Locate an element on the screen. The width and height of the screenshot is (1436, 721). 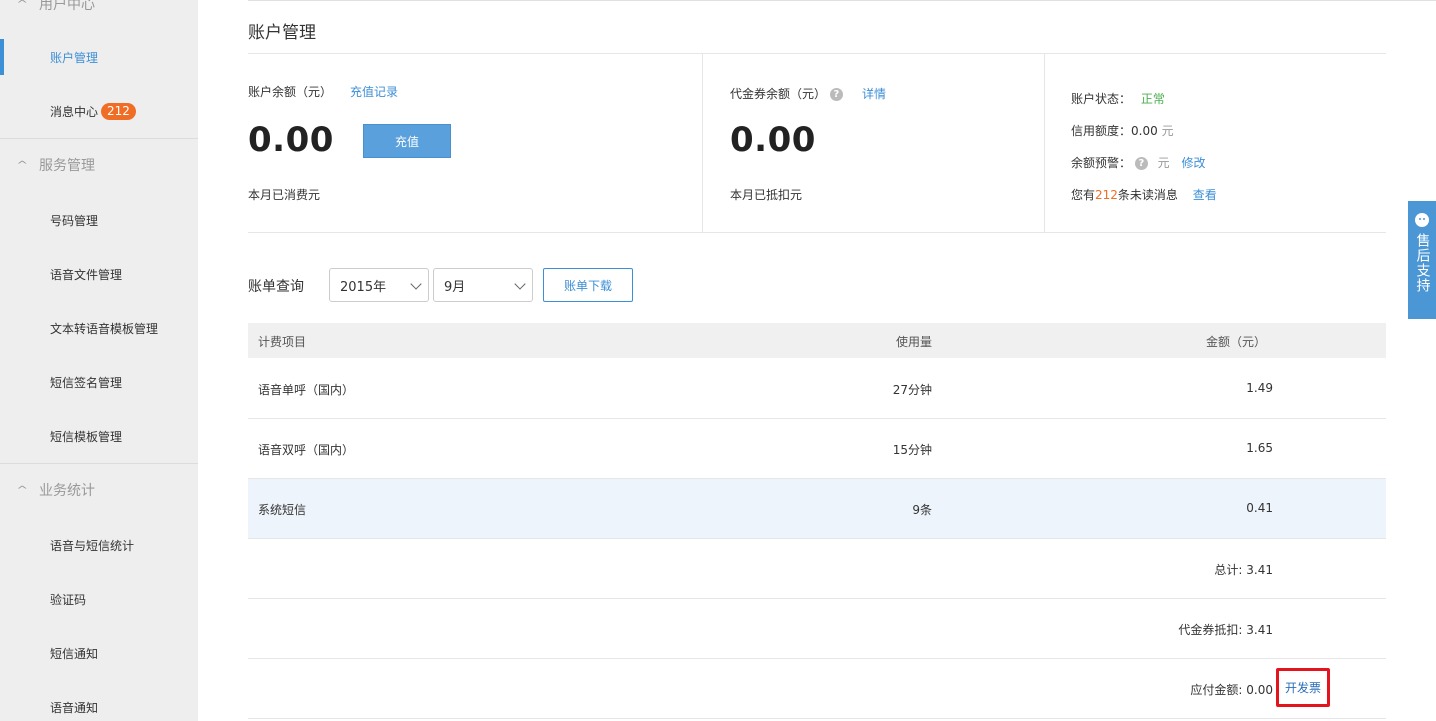
page-title: 账户管理 is located at coordinates (282, 33).